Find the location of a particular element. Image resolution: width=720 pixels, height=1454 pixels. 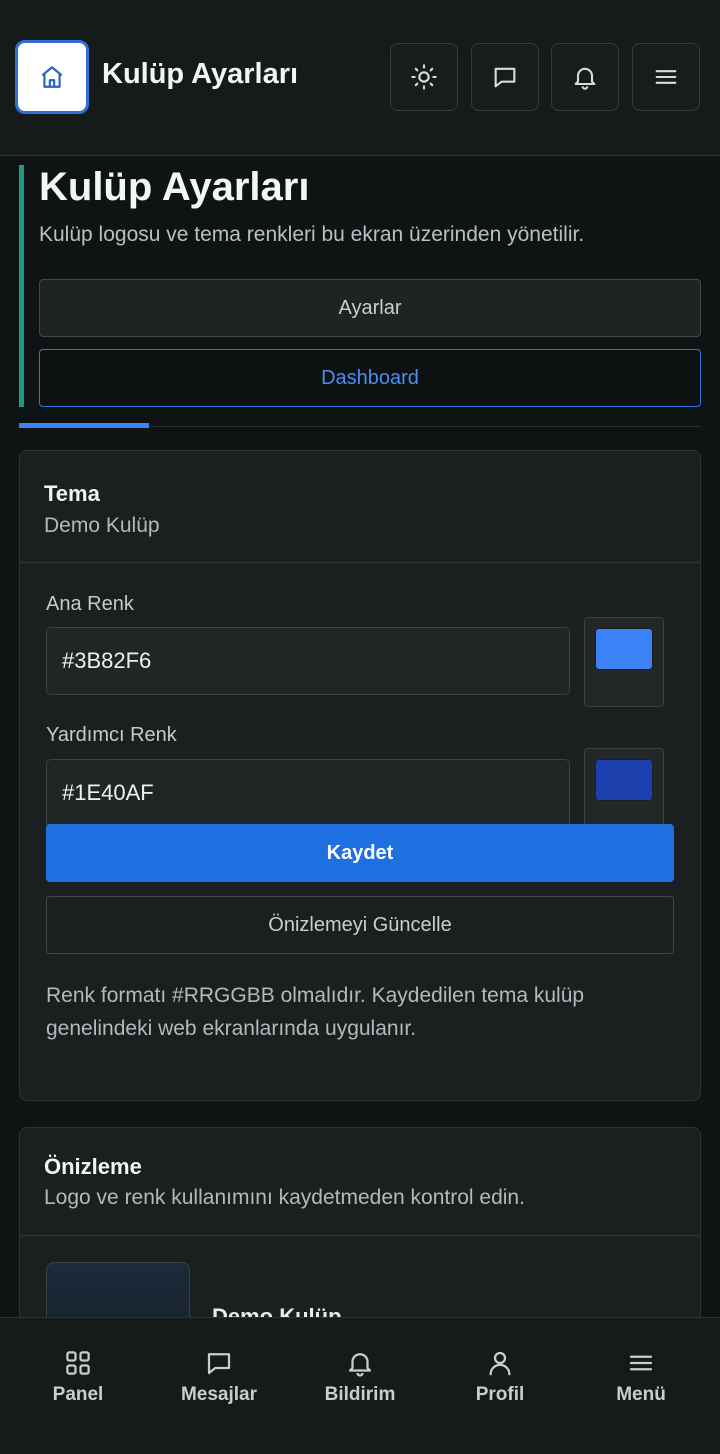

primary-color-input is located at coordinates (308, 661).